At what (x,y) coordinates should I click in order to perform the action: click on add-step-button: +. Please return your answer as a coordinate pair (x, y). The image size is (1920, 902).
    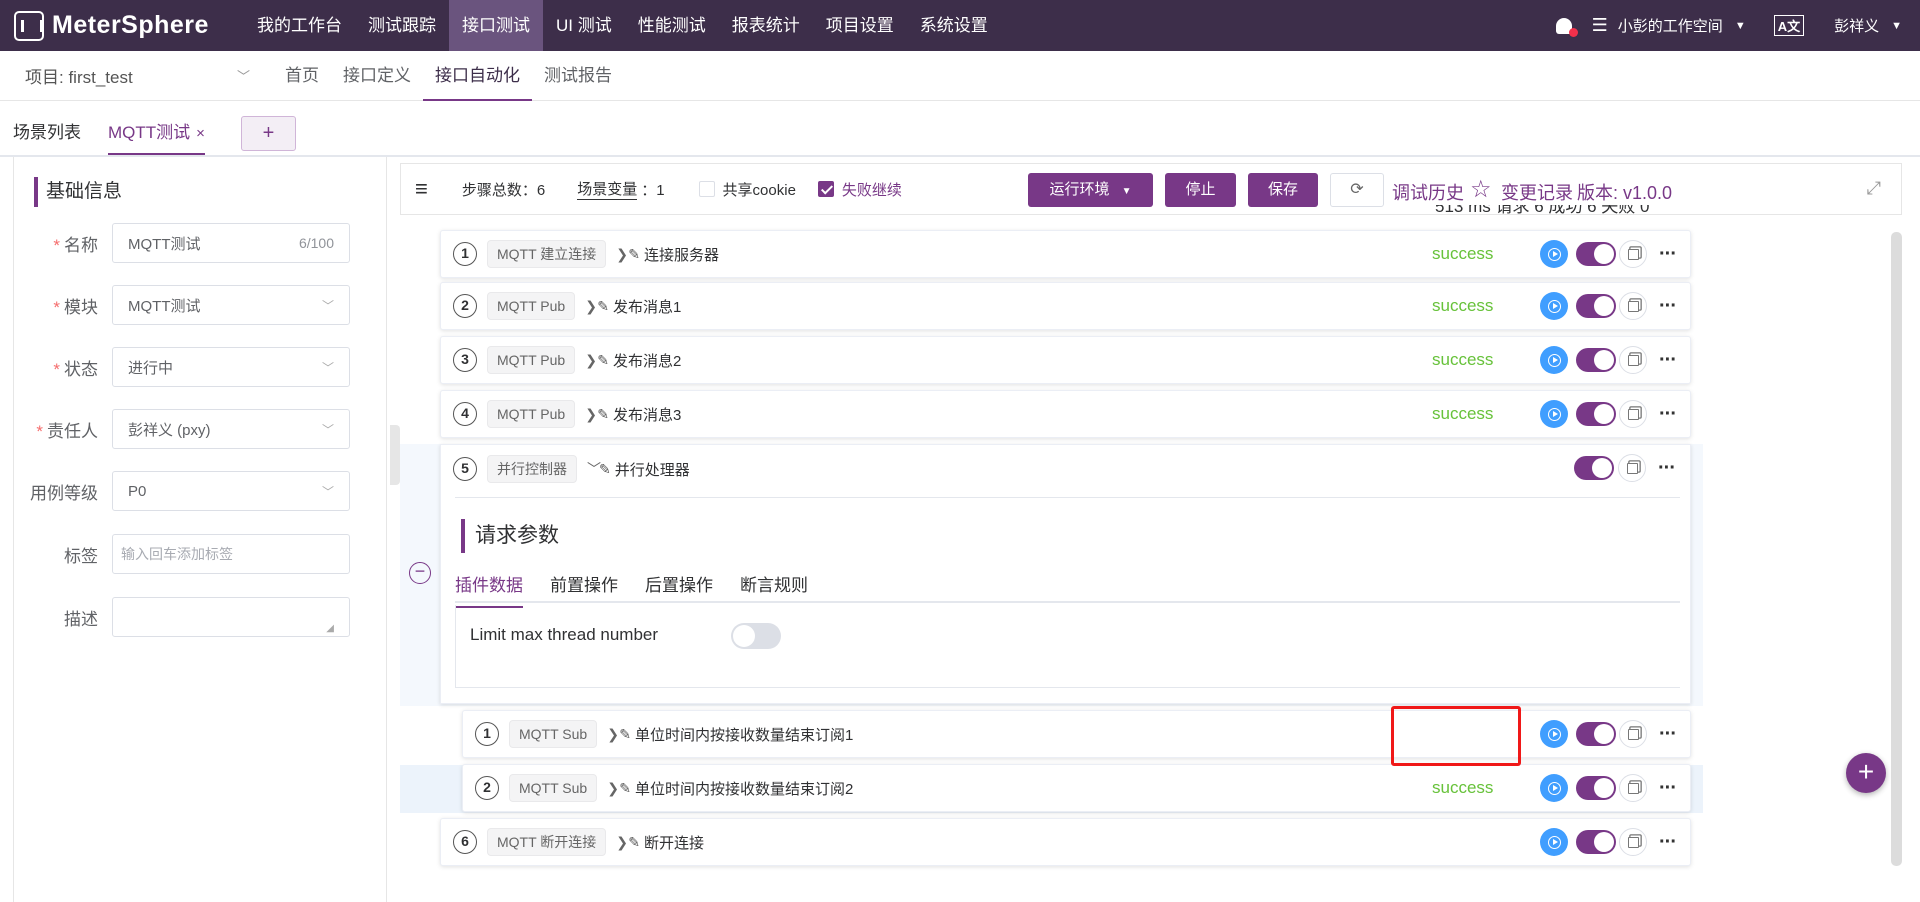
    Looking at the image, I should click on (1866, 773).